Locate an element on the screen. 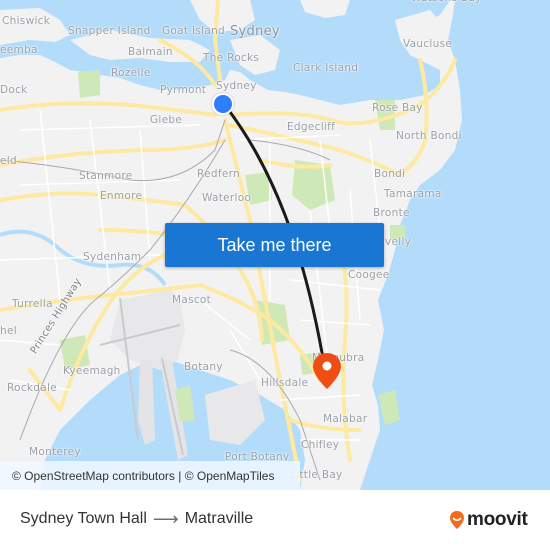  place-label: eld is located at coordinates (8, 161).